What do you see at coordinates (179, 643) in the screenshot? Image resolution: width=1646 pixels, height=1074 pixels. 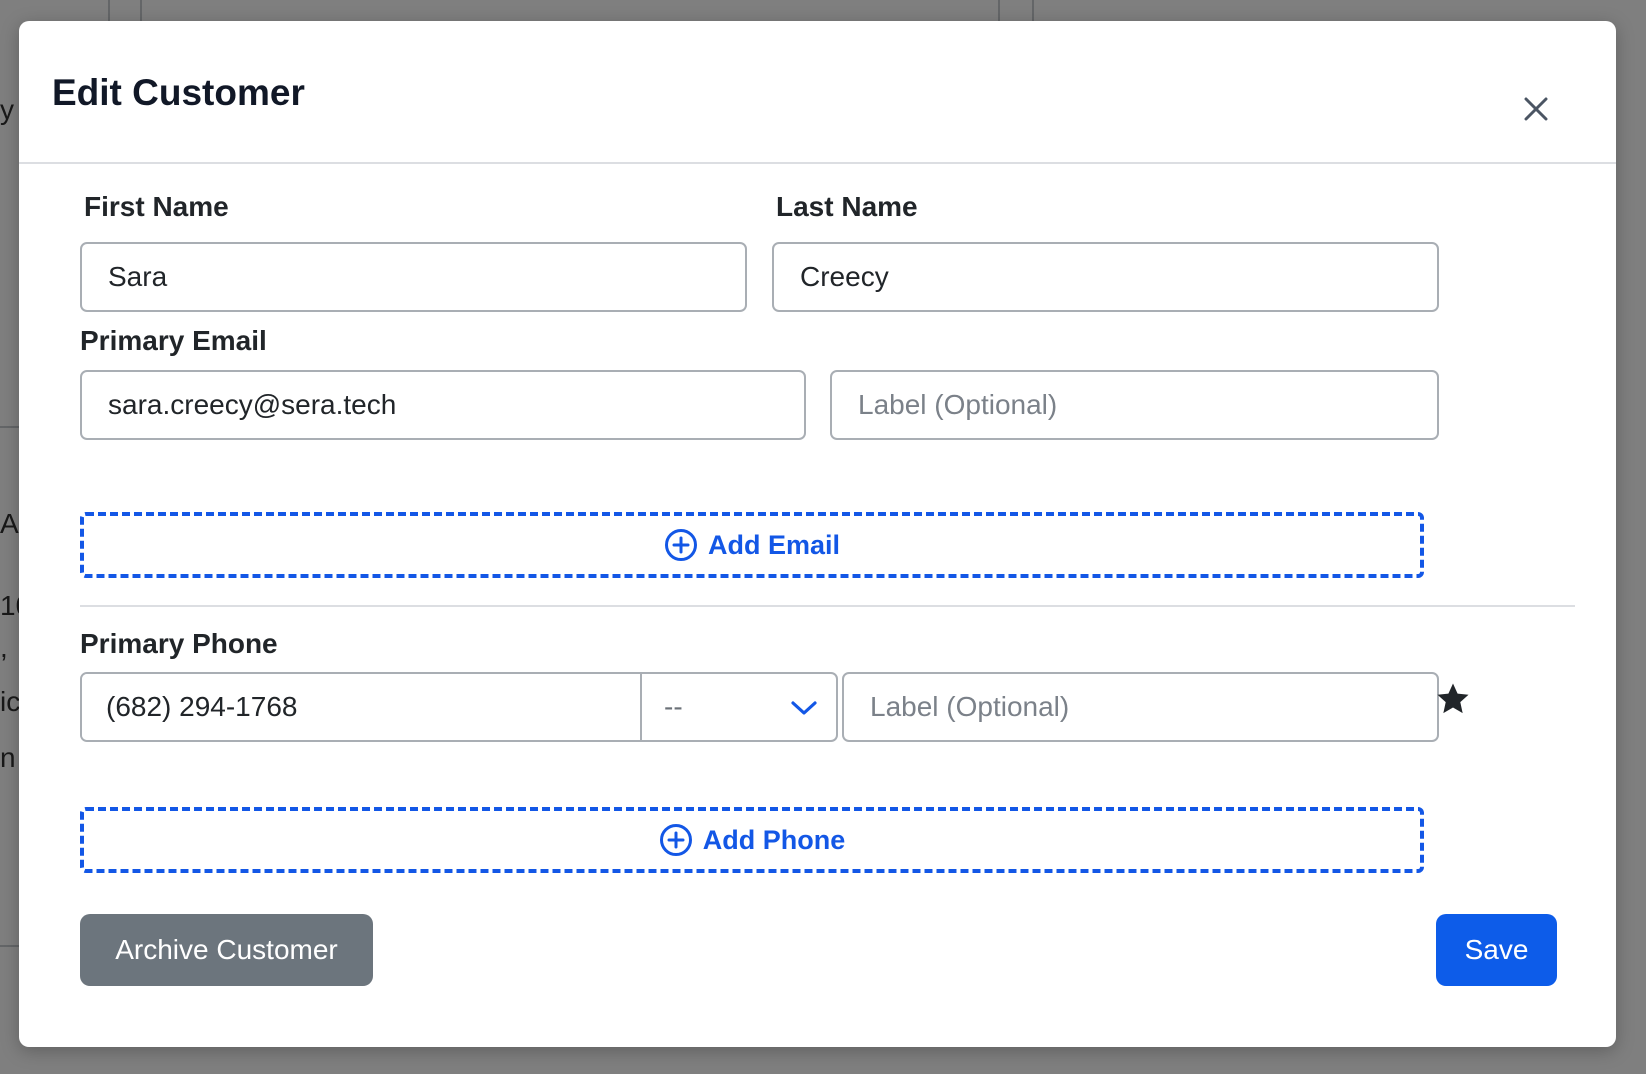 I see `primary-phone-label: Primary Phone` at bounding box center [179, 643].